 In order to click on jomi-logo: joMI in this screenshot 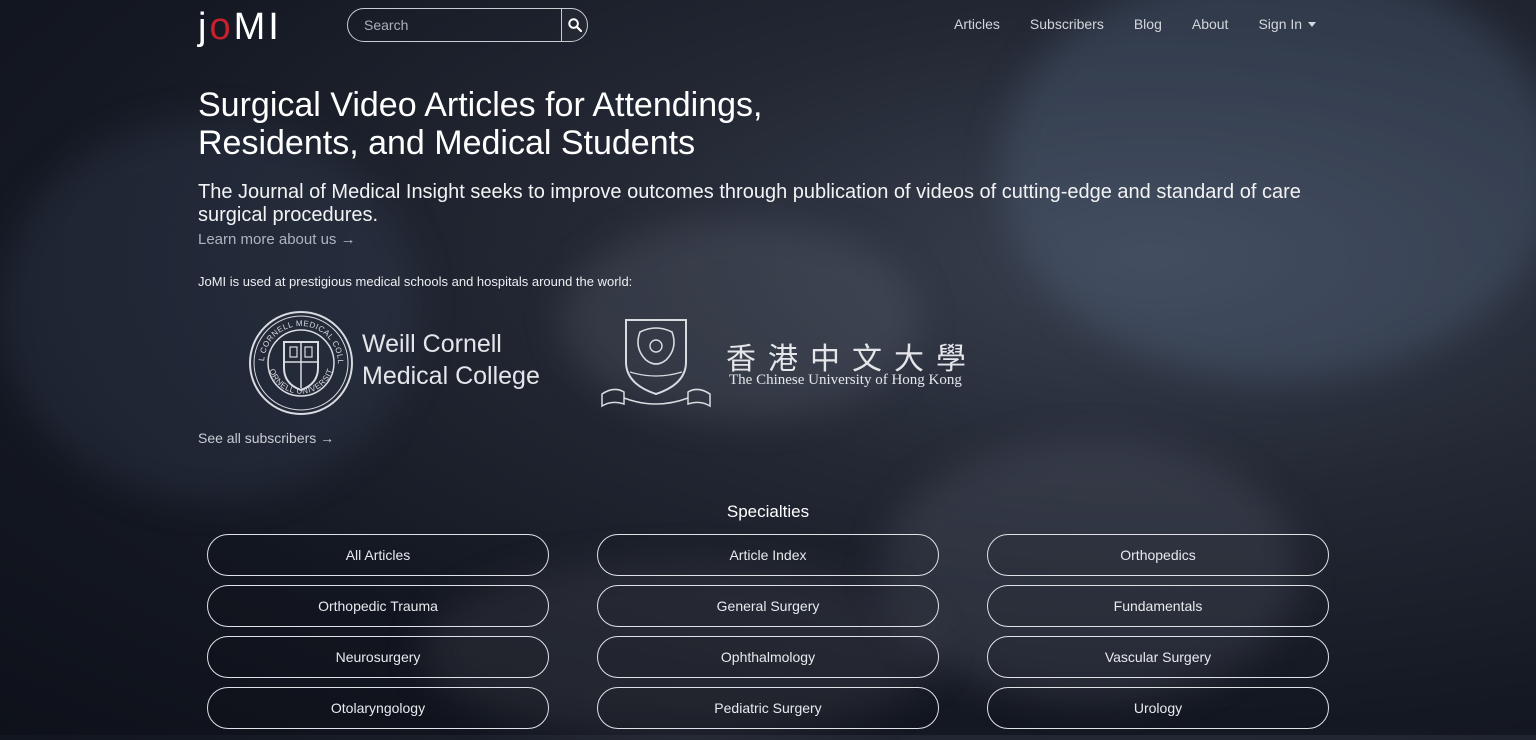, I will do `click(240, 27)`.